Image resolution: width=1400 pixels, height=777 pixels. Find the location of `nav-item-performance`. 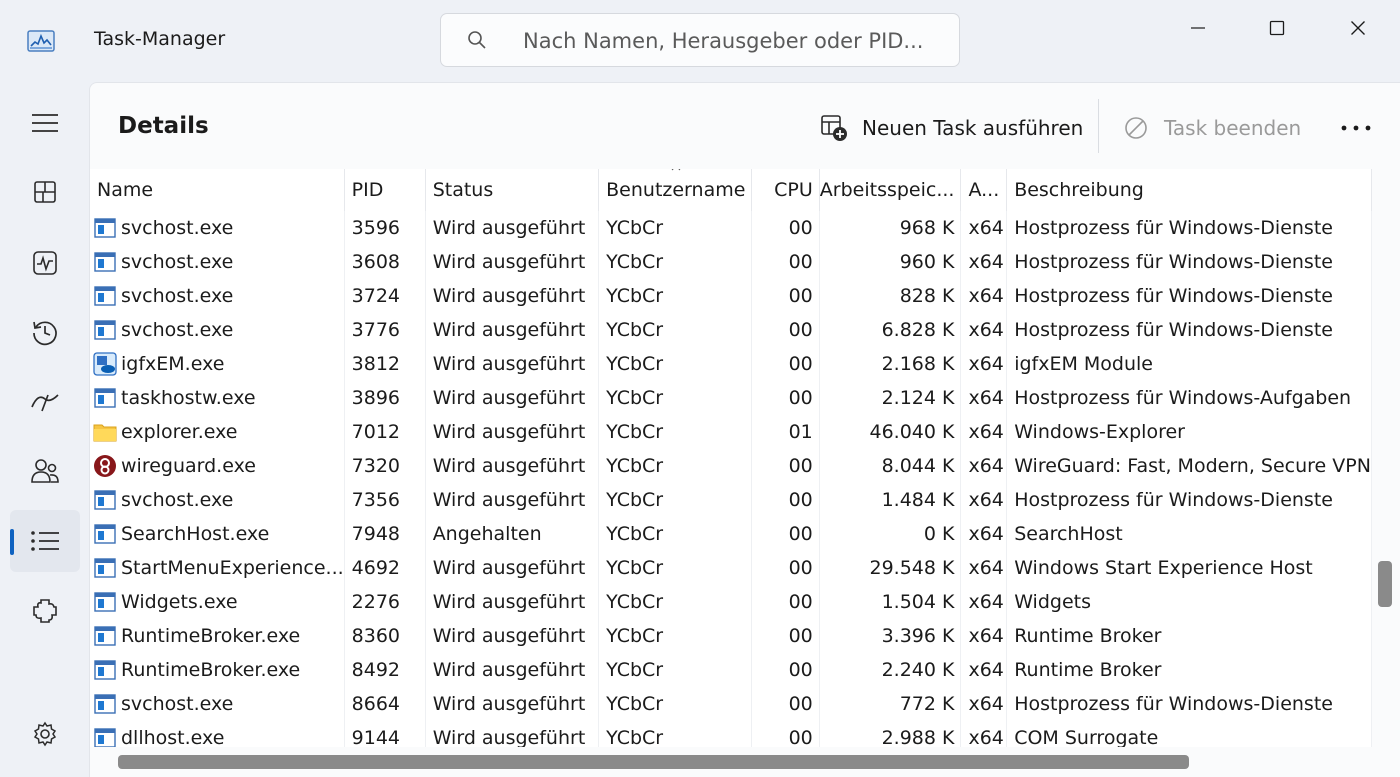

nav-item-performance is located at coordinates (45, 263).